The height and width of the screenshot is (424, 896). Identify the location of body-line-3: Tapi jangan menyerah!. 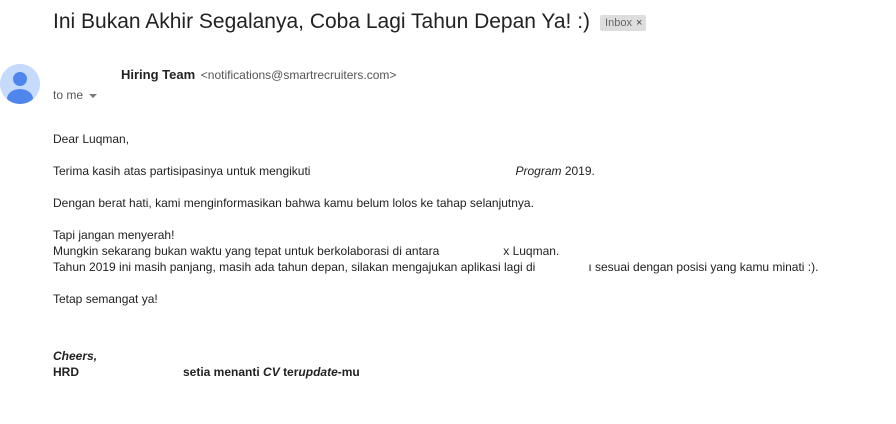
(114, 235).